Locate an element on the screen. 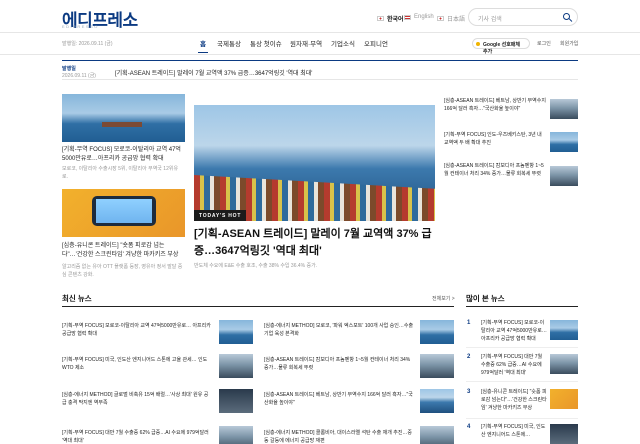 Image resolution: width=640 pixels, height=444 pixels. lang-japanese: 日本語 is located at coordinates (451, 18).